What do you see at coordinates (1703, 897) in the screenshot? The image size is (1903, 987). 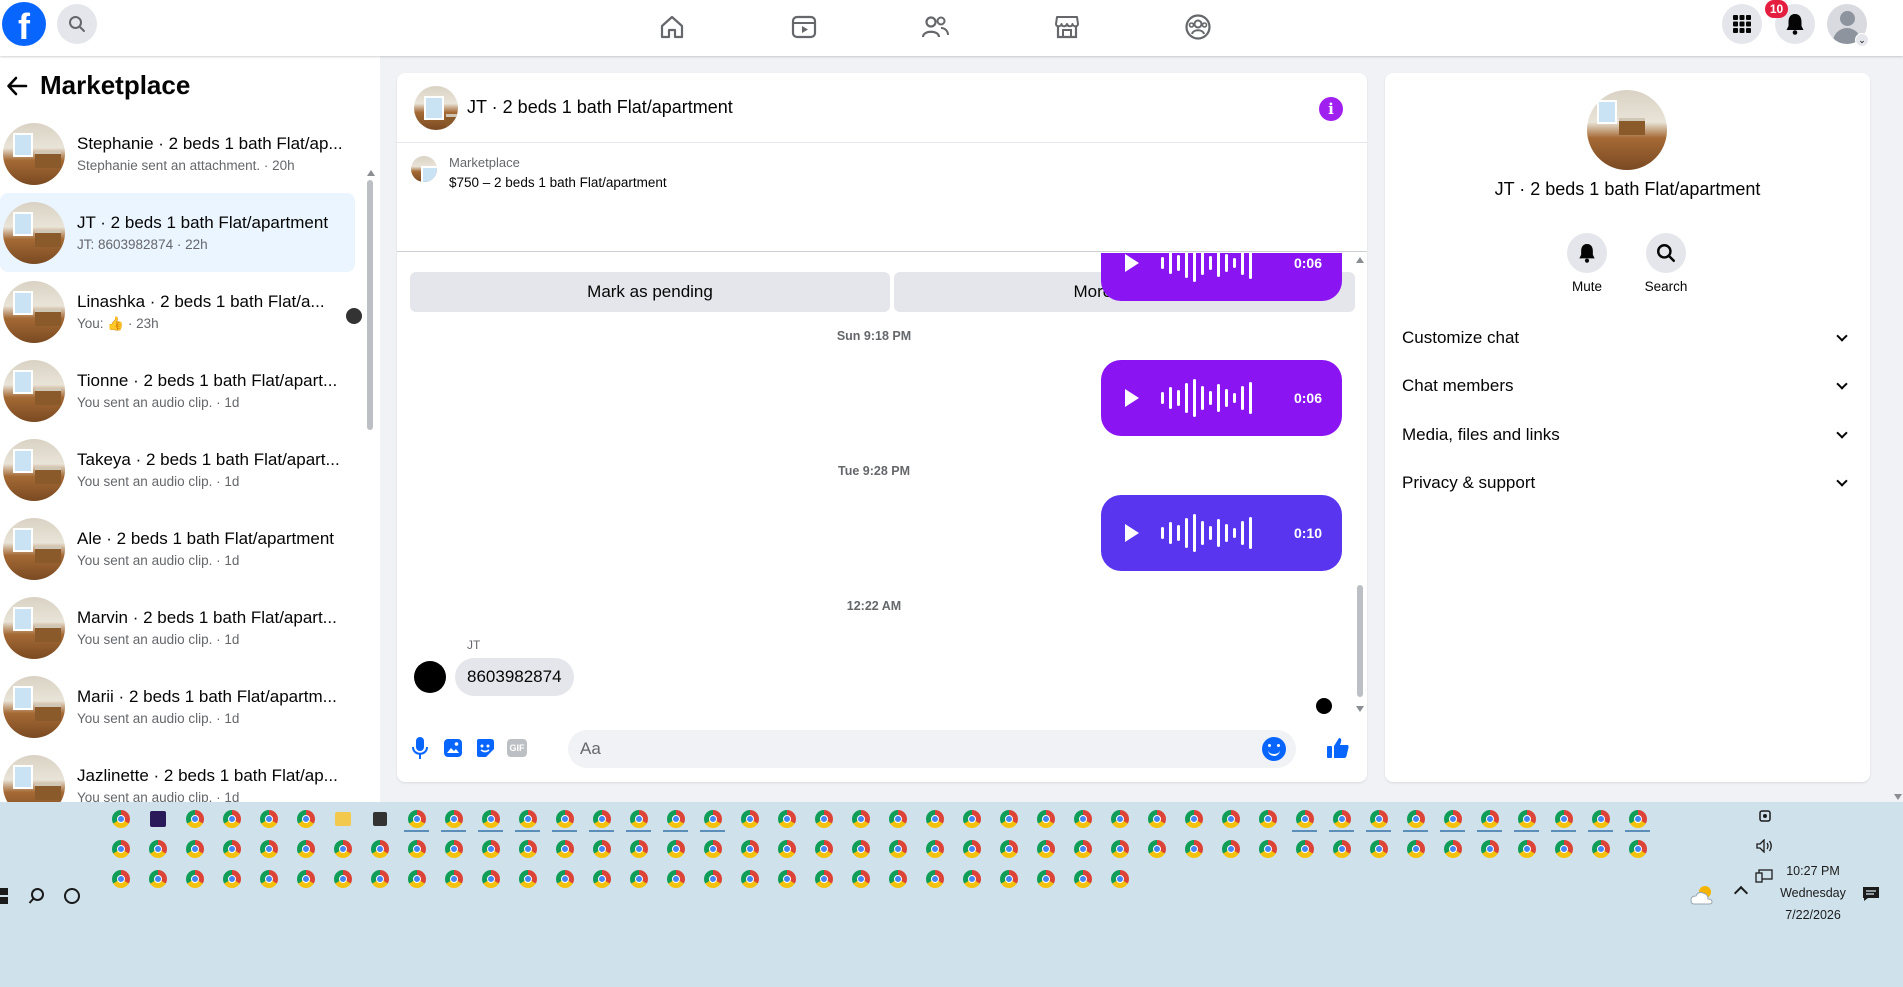 I see `weather-icon` at bounding box center [1703, 897].